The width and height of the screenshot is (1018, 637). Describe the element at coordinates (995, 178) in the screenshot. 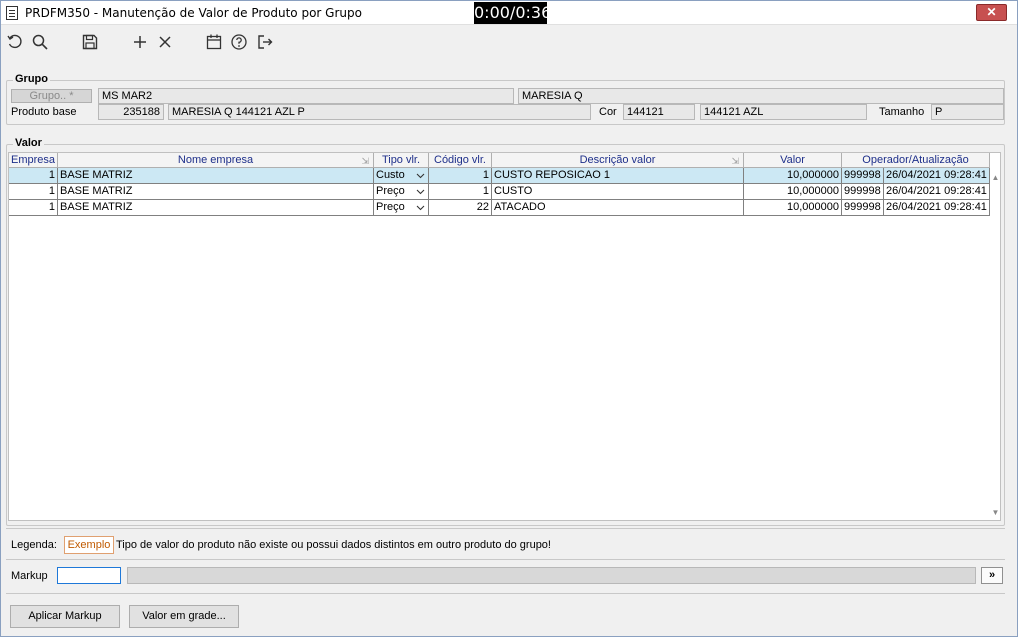

I see `scroll-up-icon: ▲` at that location.